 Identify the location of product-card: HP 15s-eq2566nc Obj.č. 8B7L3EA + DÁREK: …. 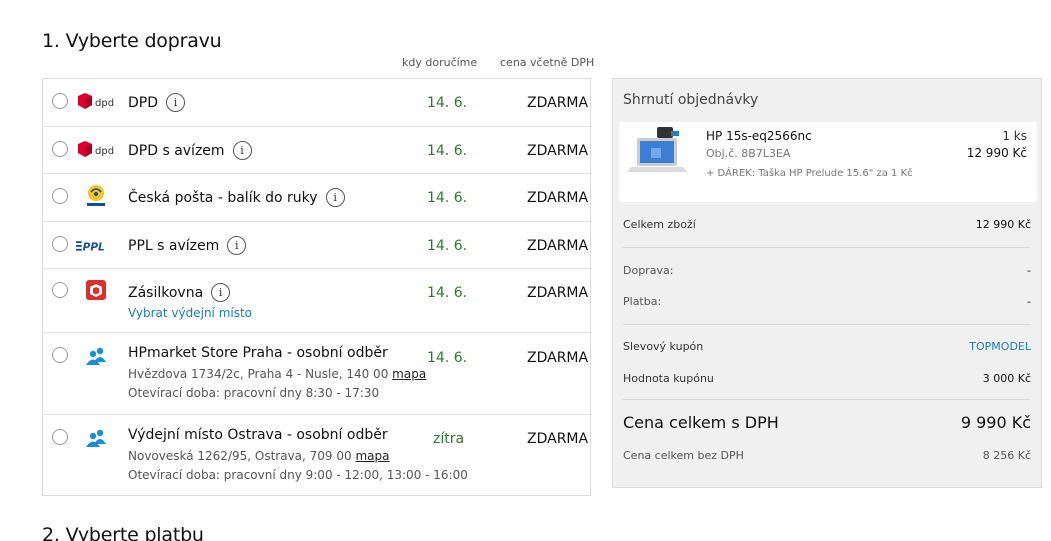
(828, 162).